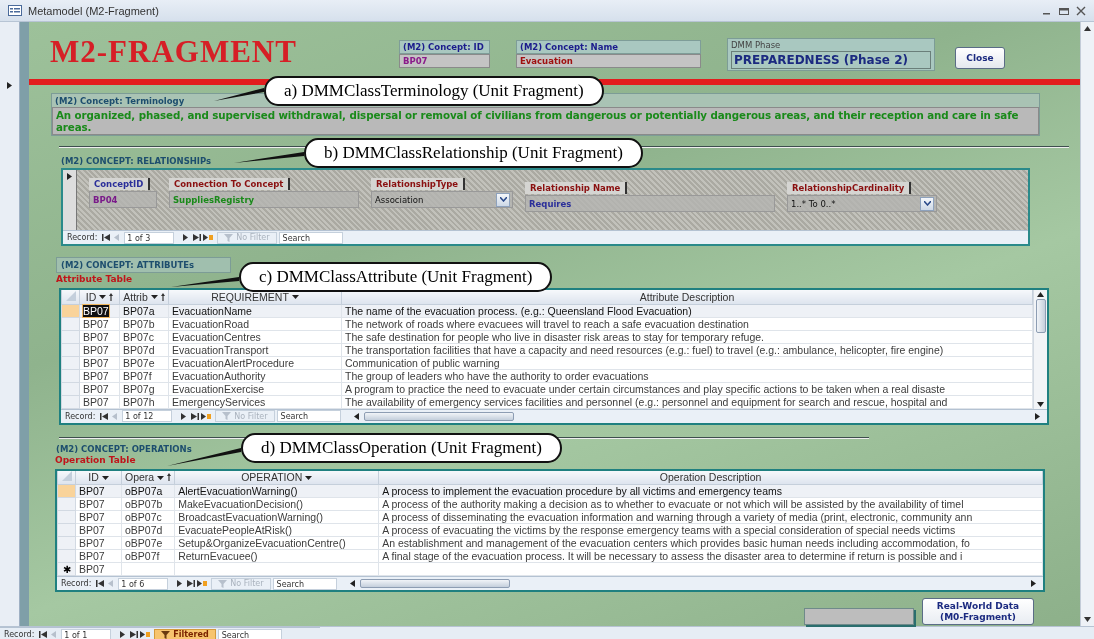 Image resolution: width=1094 pixels, height=639 pixels. I want to click on form-title: M2-FRAGMENT, so click(174, 52).